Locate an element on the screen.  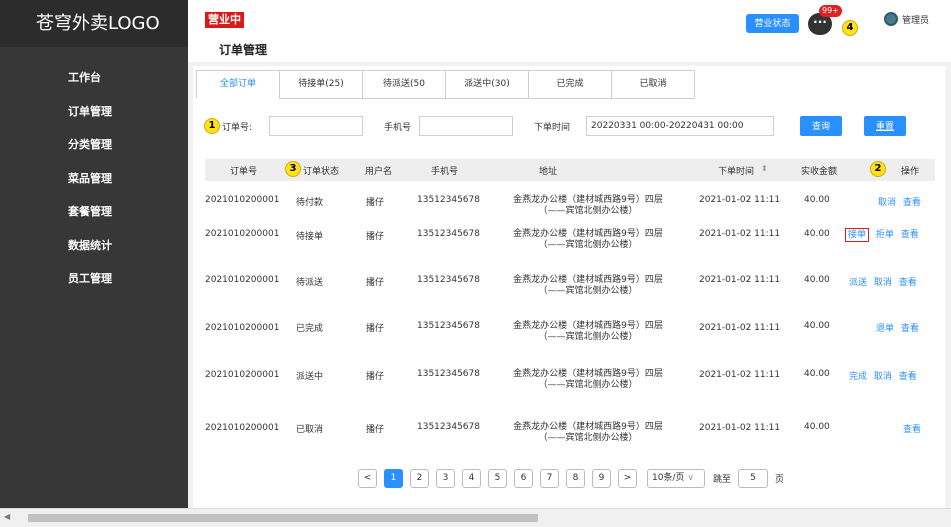
sort-icon: ⬍ is located at coordinates (764, 168).